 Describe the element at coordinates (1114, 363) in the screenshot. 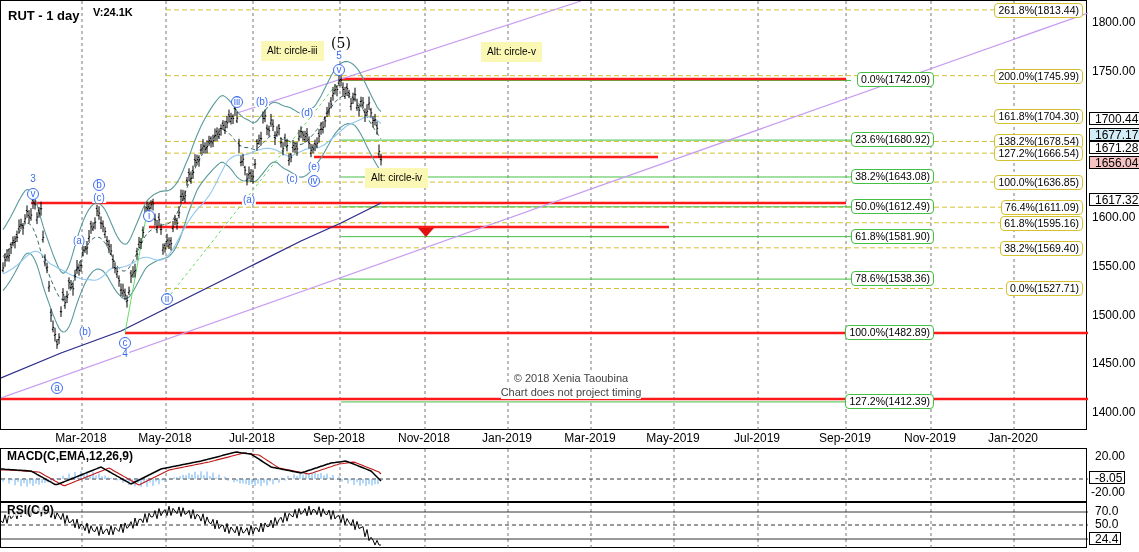

I see `price-axis-label: 1450.00` at that location.